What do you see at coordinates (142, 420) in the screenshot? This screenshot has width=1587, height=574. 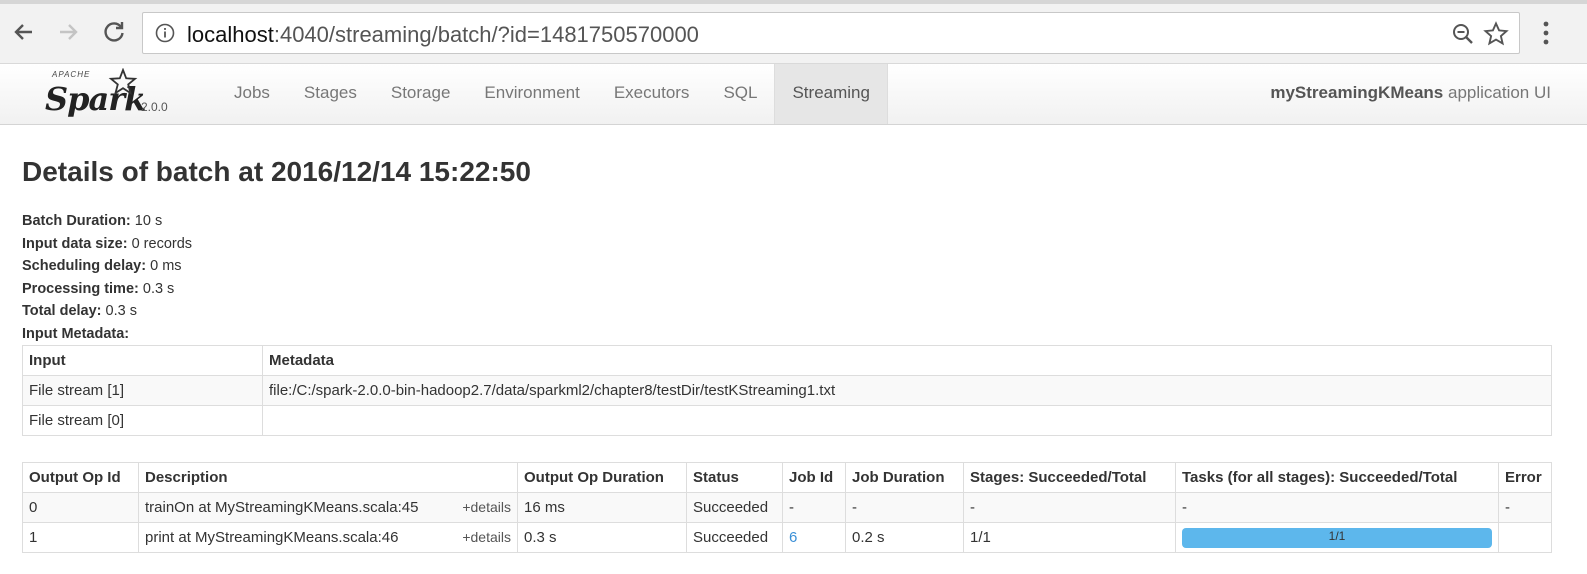 I see `input-cell: File stream [0]` at bounding box center [142, 420].